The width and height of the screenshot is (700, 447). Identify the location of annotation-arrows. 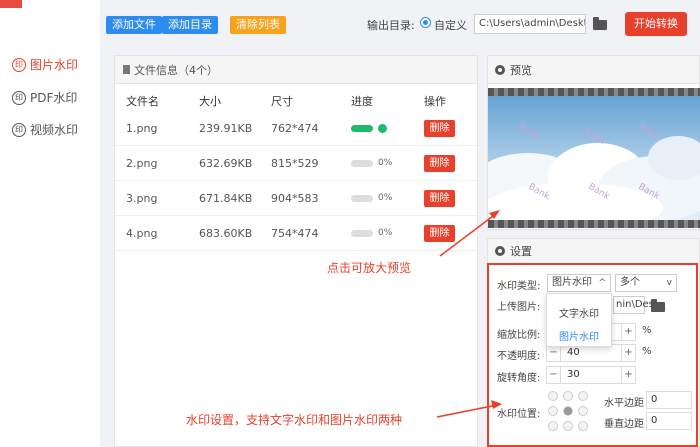
(469, 314).